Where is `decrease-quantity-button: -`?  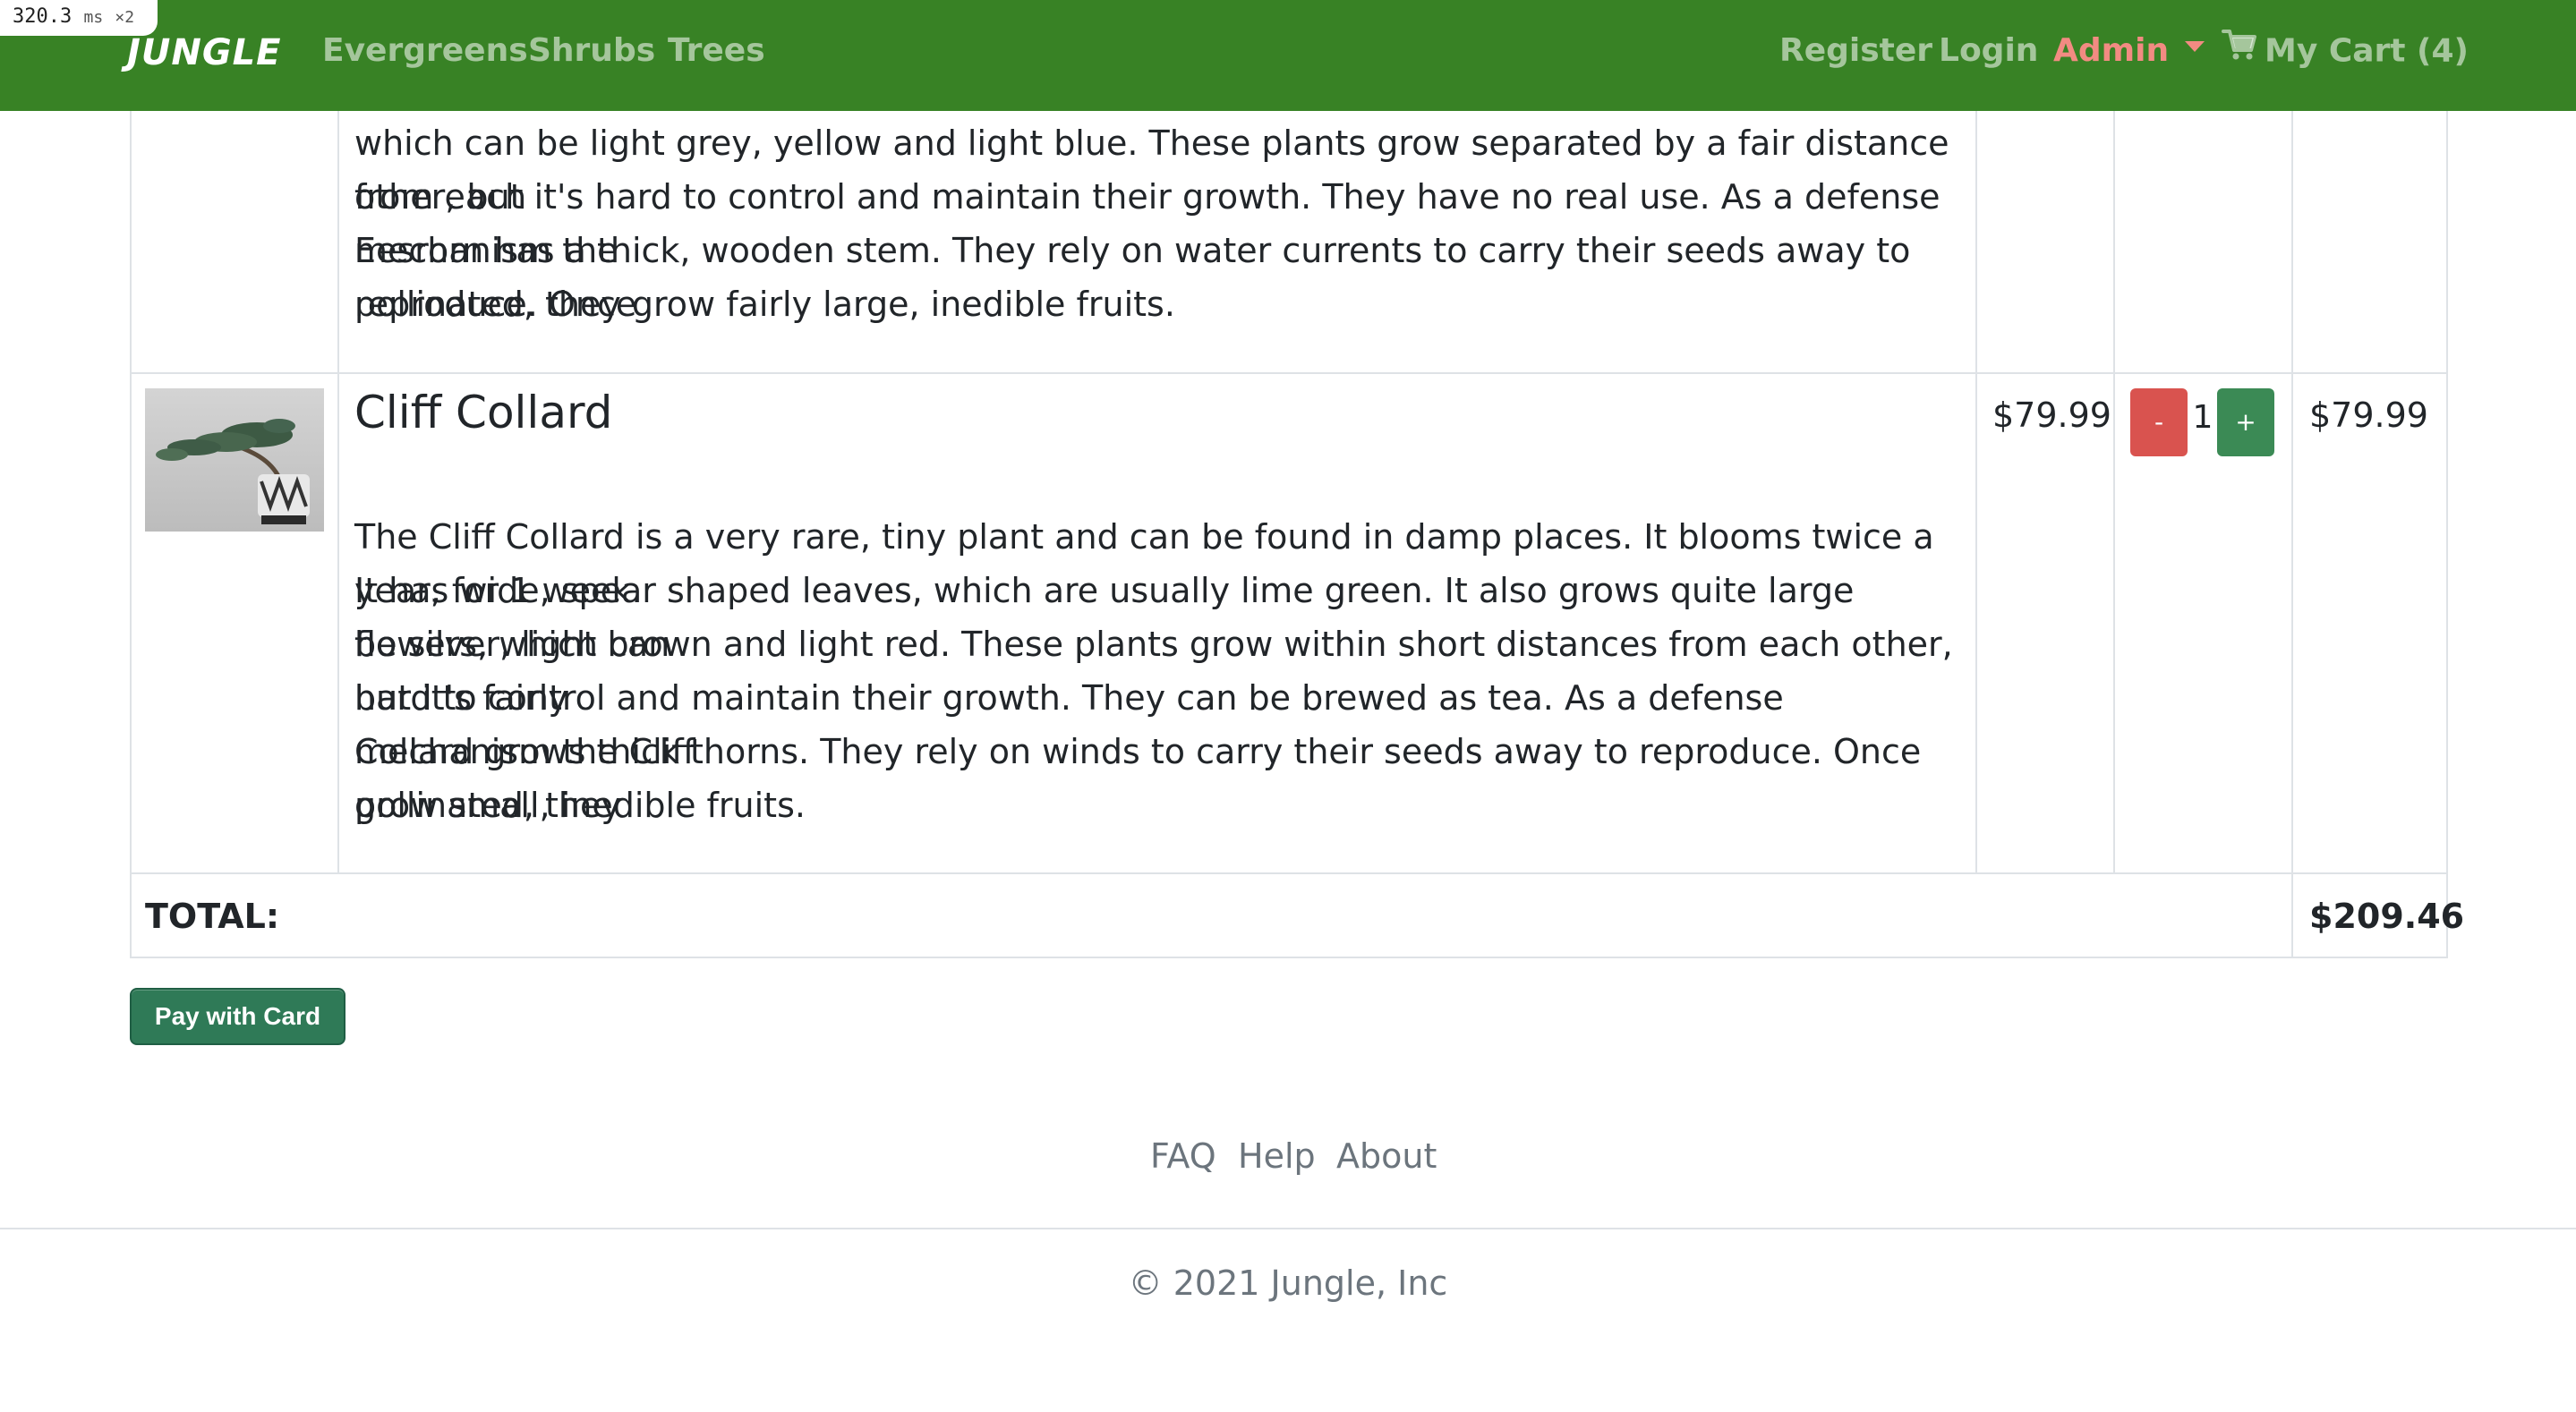
decrease-quantity-button: - is located at coordinates (2159, 422).